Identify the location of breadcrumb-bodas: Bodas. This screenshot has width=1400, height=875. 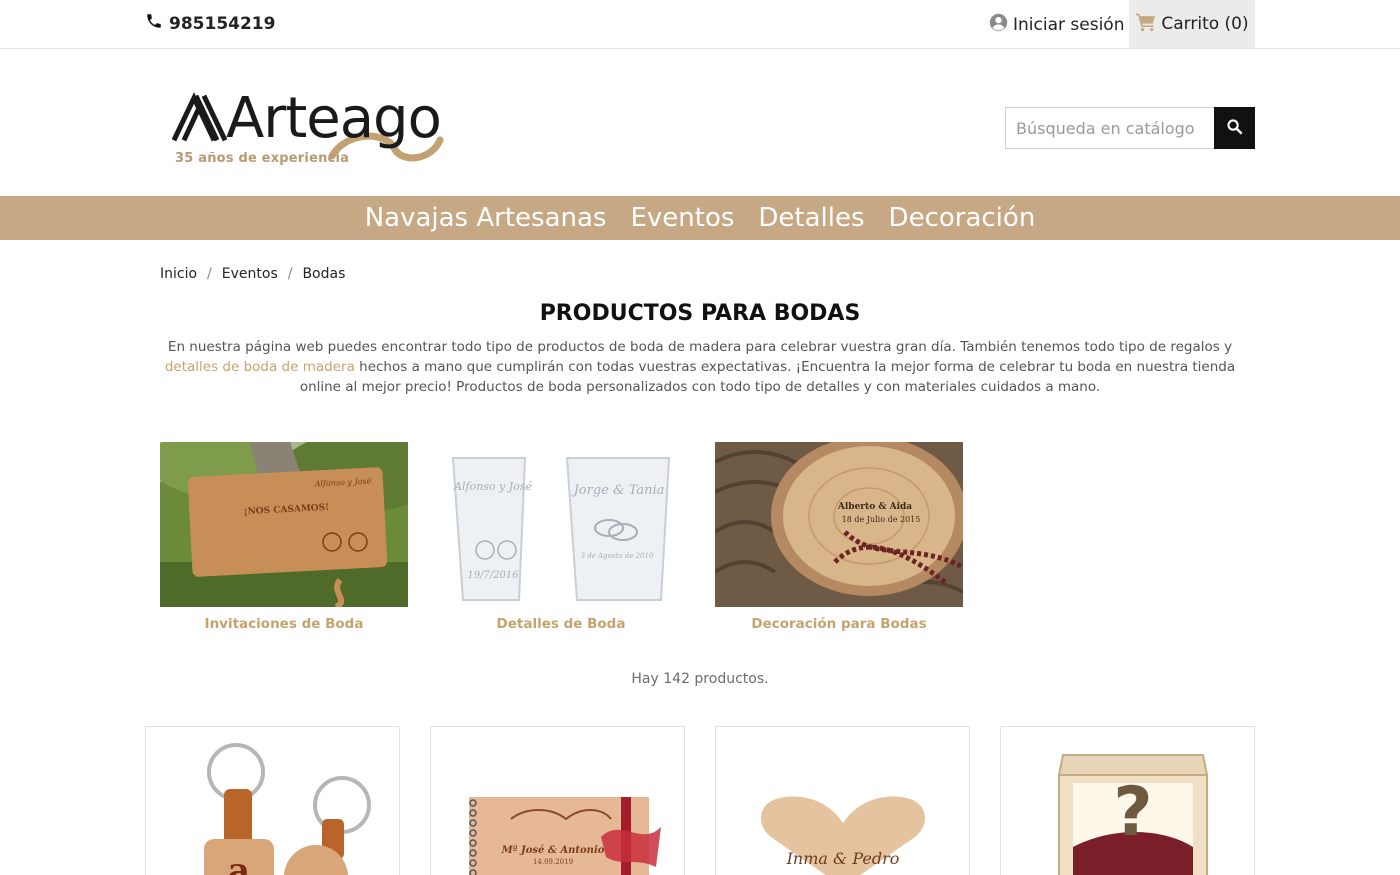
(323, 274).